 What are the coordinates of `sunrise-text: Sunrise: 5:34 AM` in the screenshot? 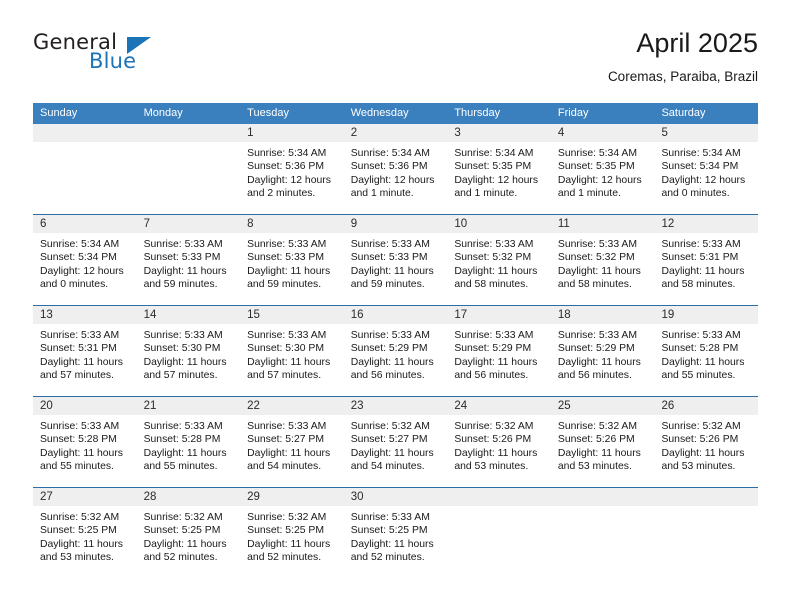 It's located at (390, 153).